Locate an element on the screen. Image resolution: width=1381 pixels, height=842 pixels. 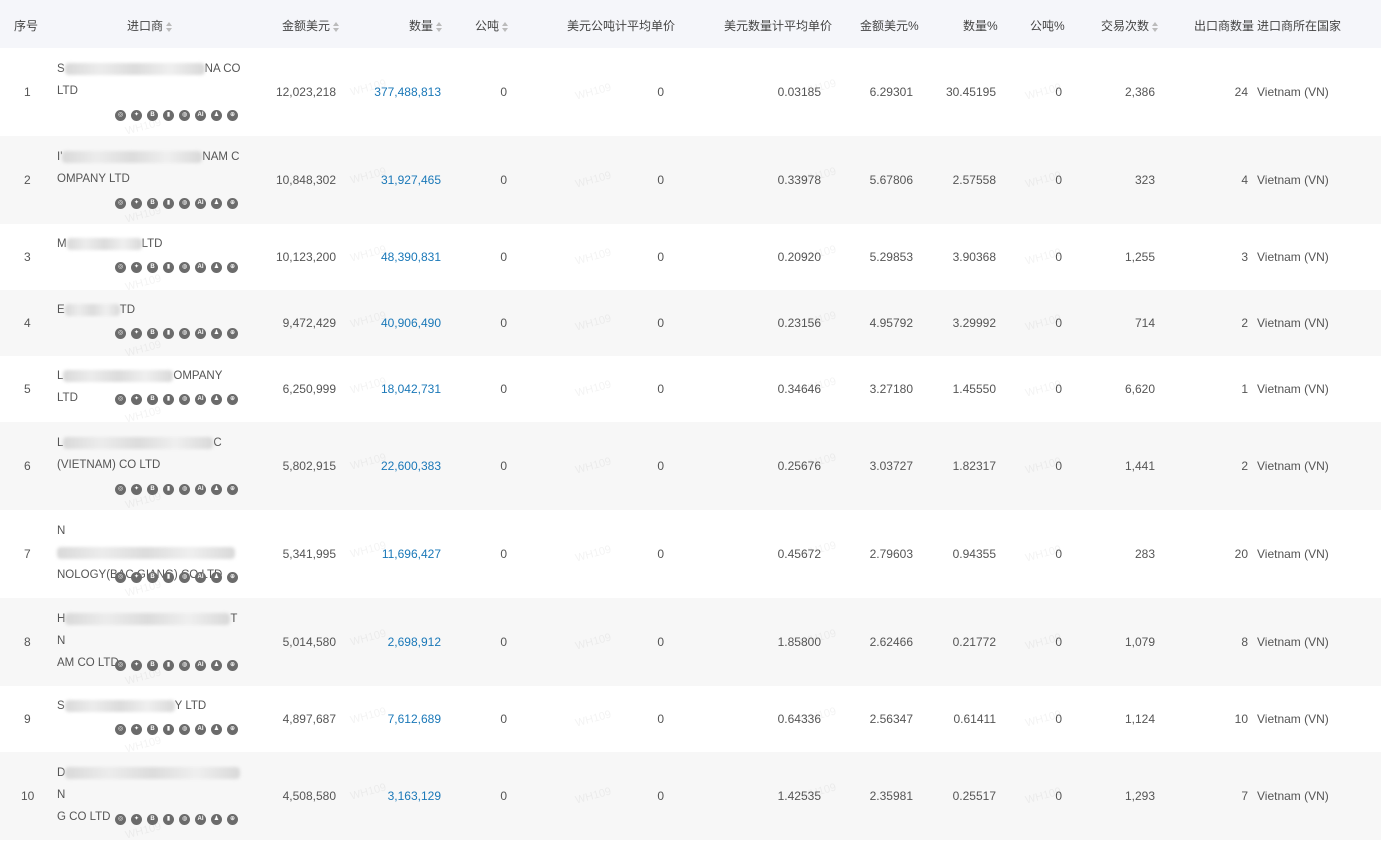
importer-name: S Y LTD is located at coordinates (149, 706).